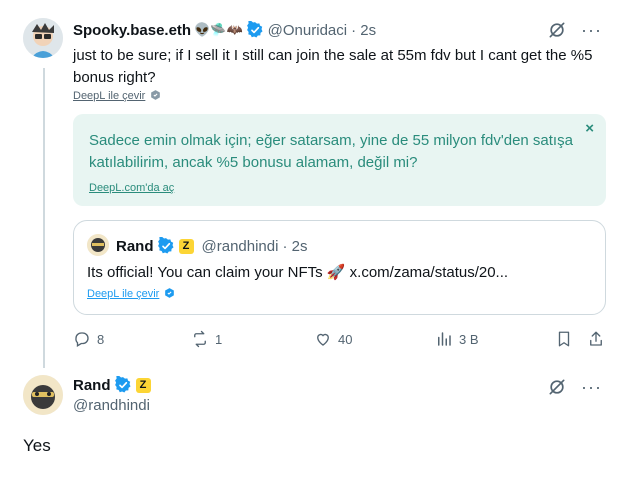  I want to click on quote-header: Rand Z @randhindi · 2s, so click(211, 246).